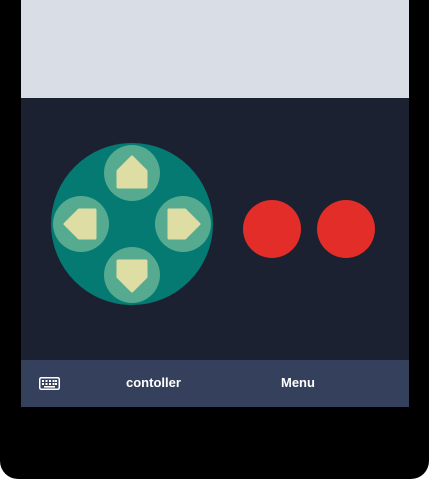 This screenshot has width=429, height=479. Describe the element at coordinates (132, 224) in the screenshot. I see `dpad` at that location.